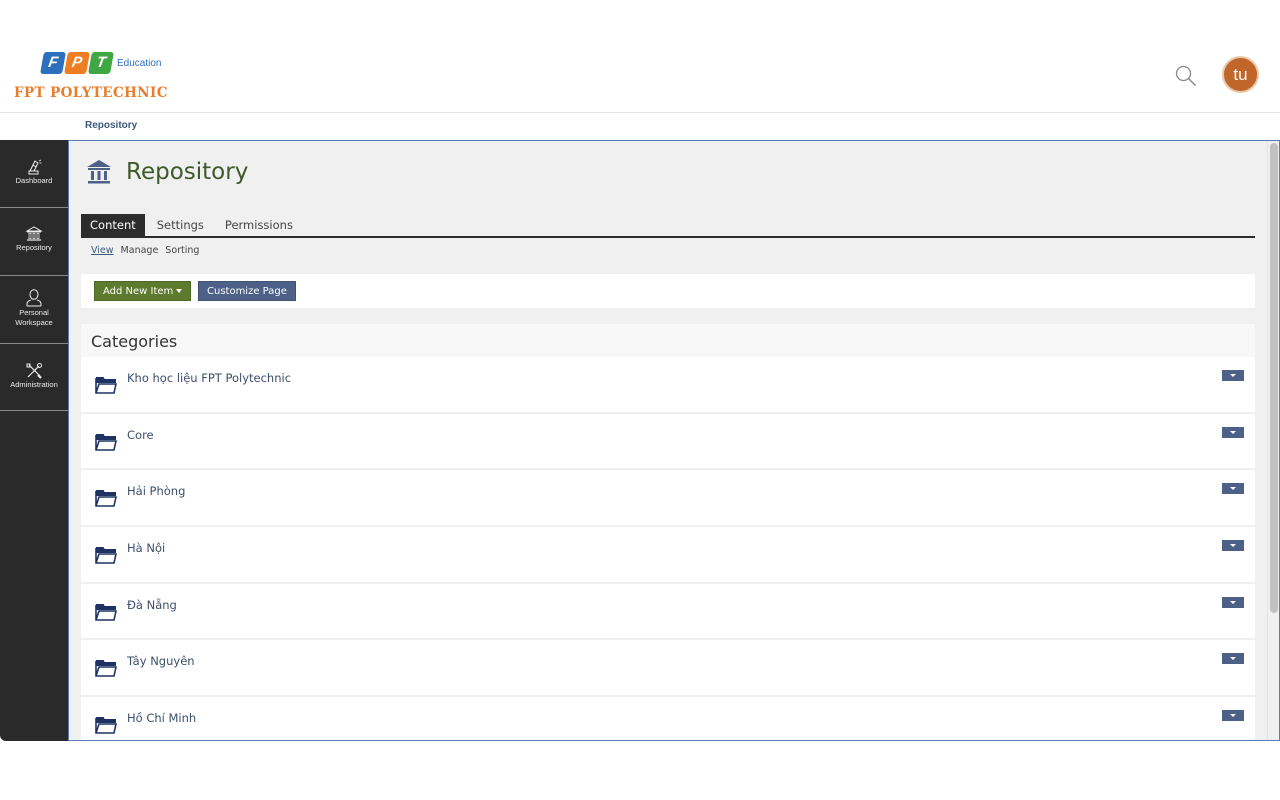 The width and height of the screenshot is (1280, 800). What do you see at coordinates (668, 442) in the screenshot?
I see `category-row: Core` at bounding box center [668, 442].